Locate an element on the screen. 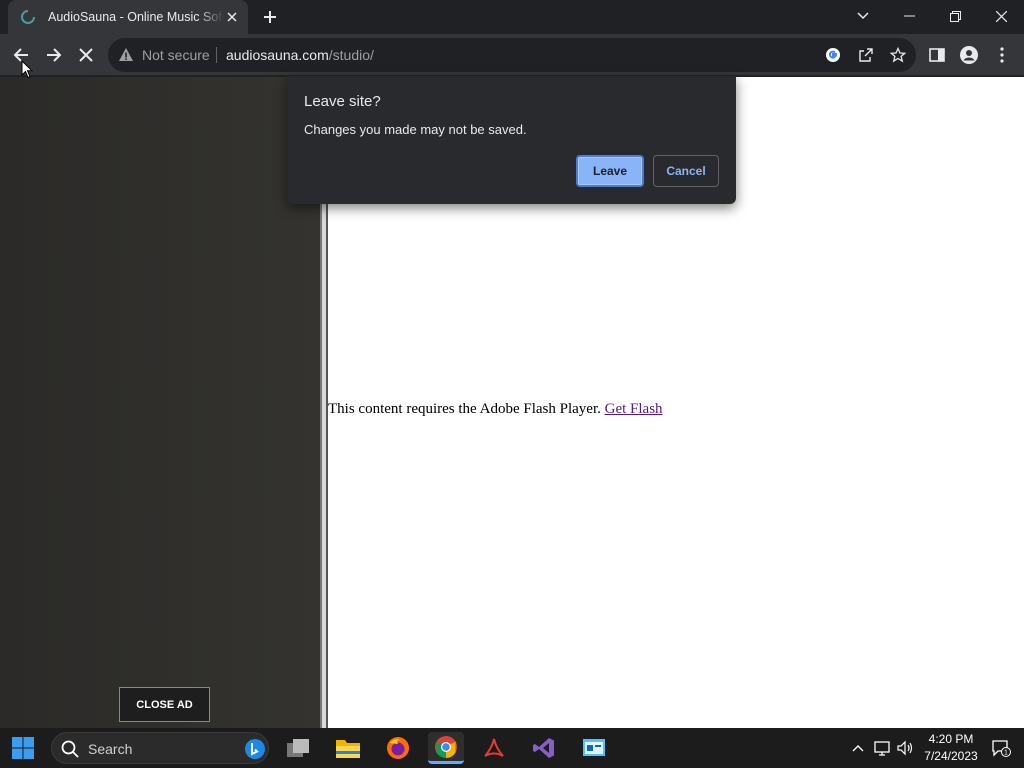 Image resolution: width=1024 pixels, height=768 pixels. omnibox-separator is located at coordinates (216, 55).